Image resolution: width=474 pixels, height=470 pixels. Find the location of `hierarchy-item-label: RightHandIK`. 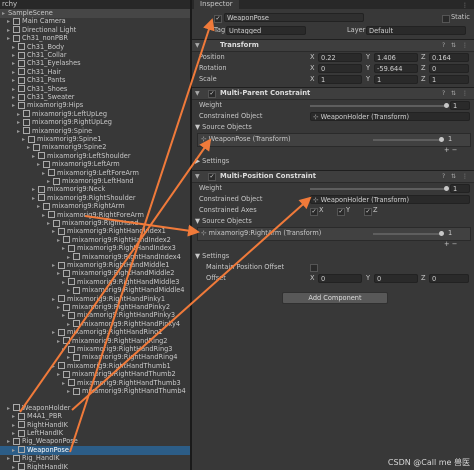

hierarchy-item-label: RightHandIK is located at coordinates (47, 466).